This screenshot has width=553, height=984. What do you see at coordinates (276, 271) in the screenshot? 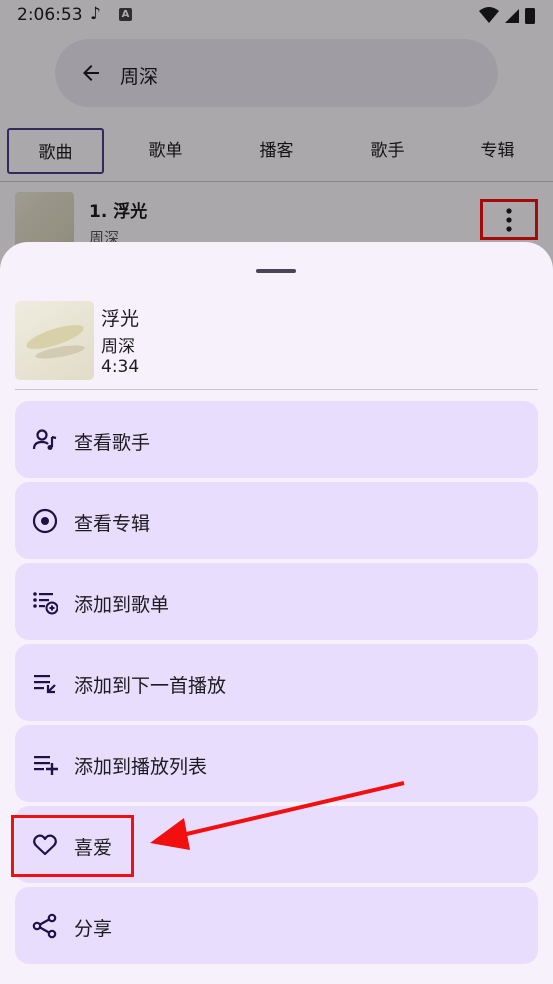
I see `drag-handle` at bounding box center [276, 271].